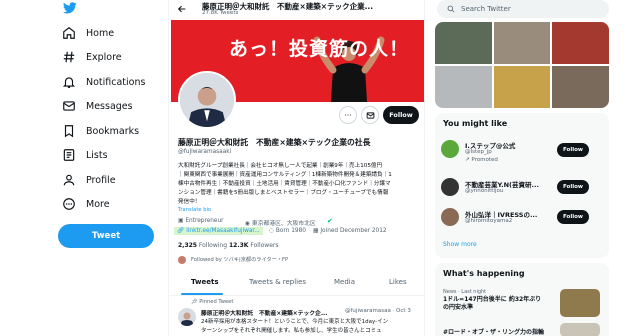 This screenshot has width=640, height=336. I want to click on nav-lists: Lists, so click(85, 155).